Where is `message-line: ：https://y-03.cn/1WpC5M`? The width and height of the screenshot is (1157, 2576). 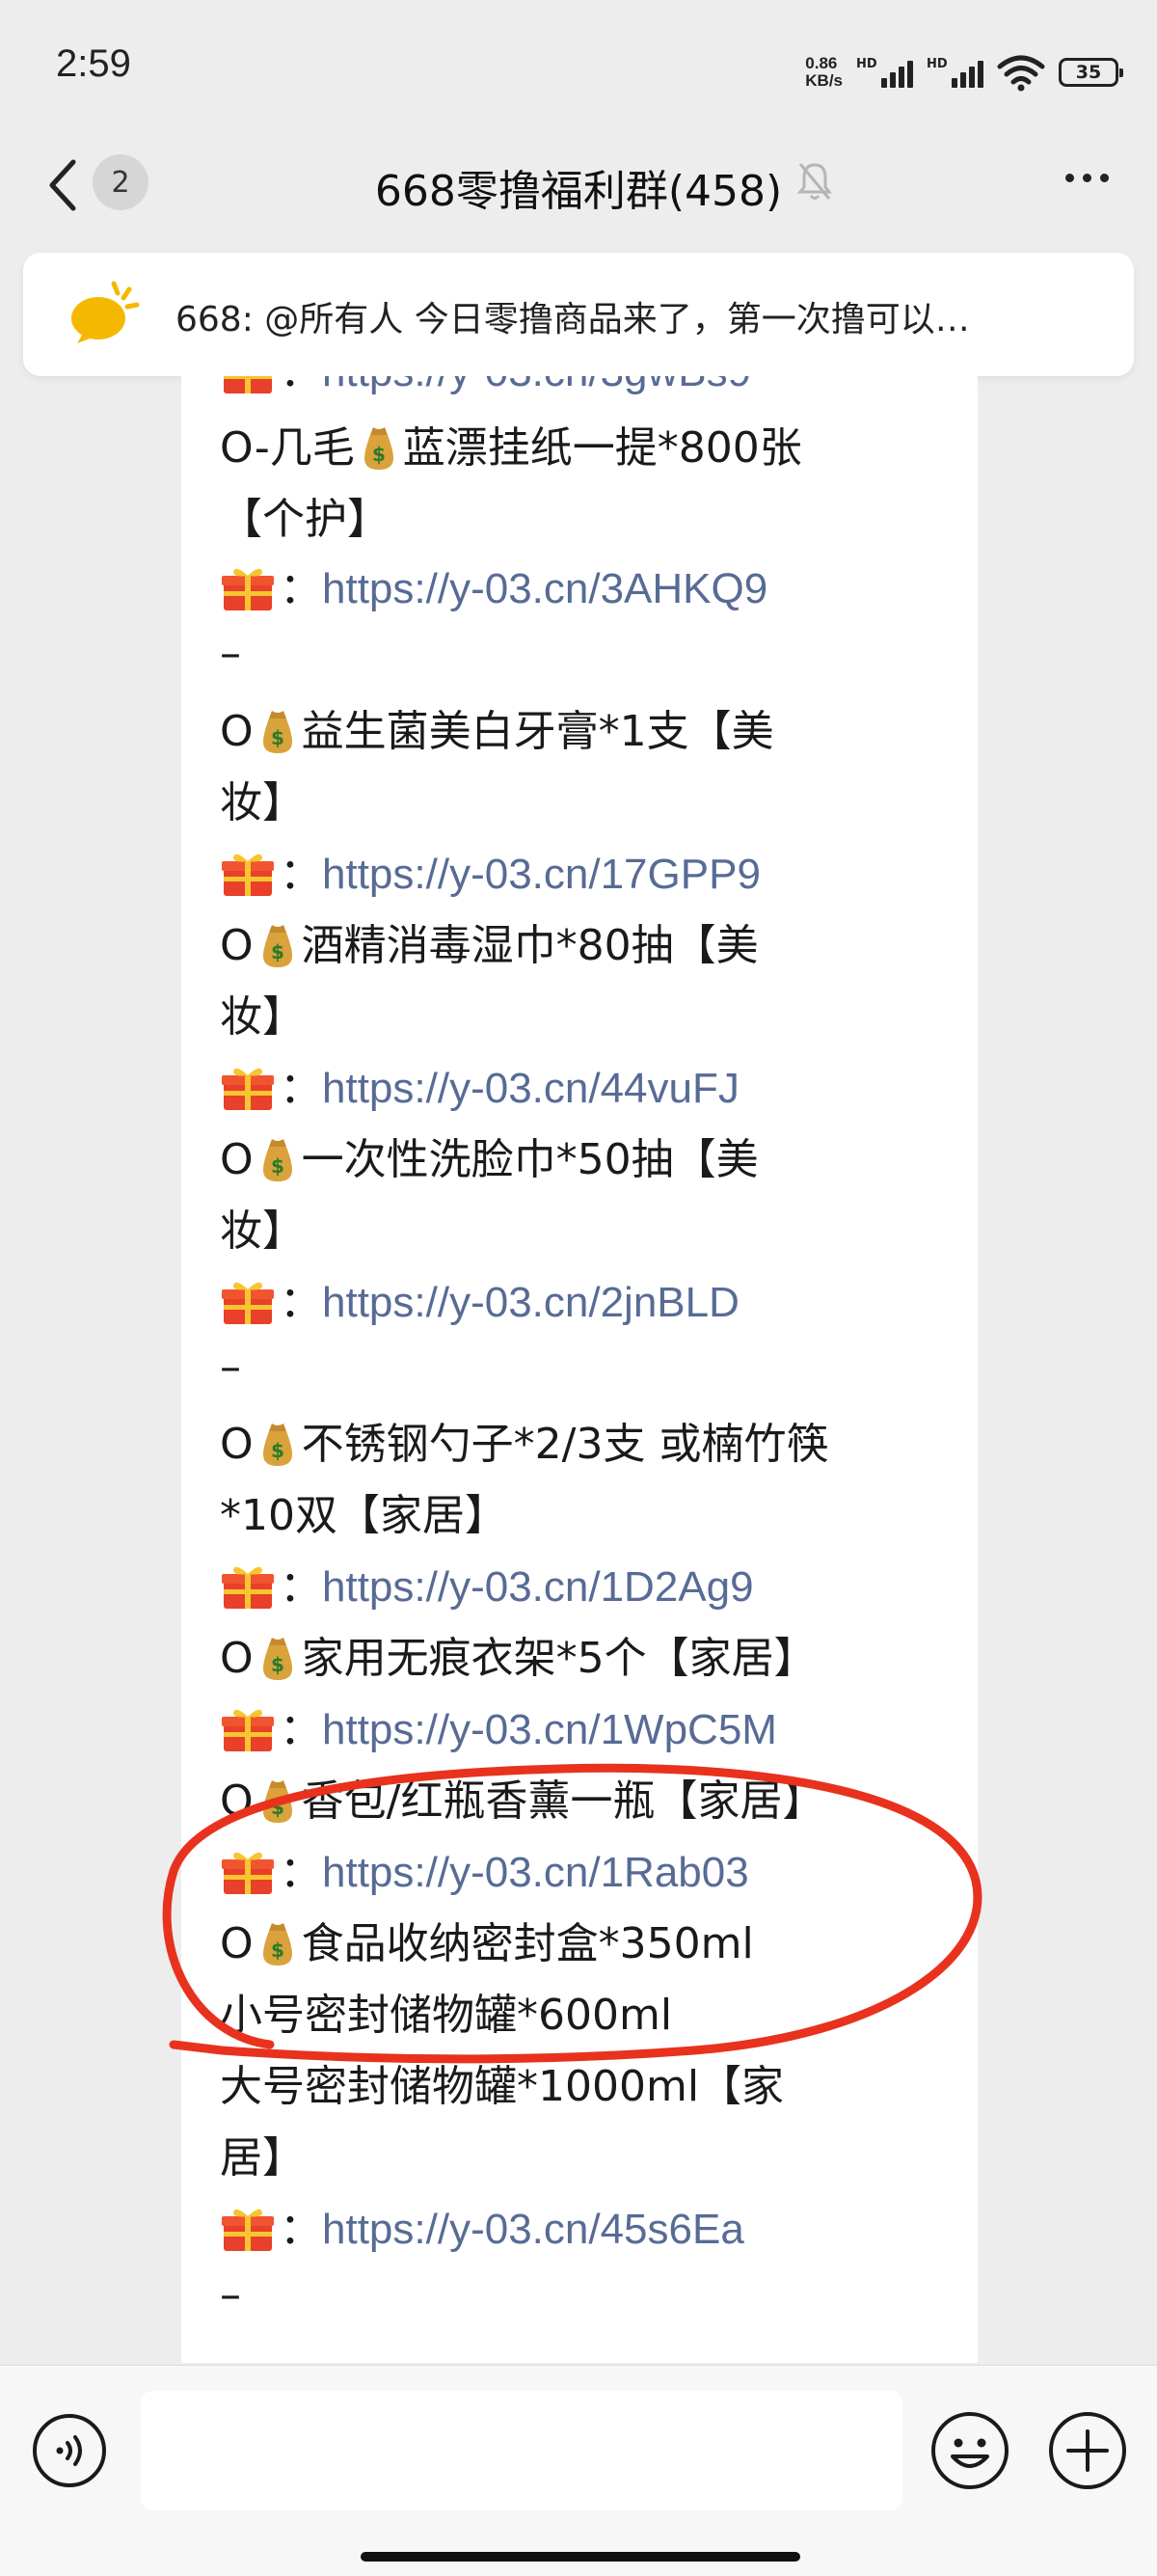 message-line: ：https://y-03.cn/1WpC5M is located at coordinates (498, 1730).